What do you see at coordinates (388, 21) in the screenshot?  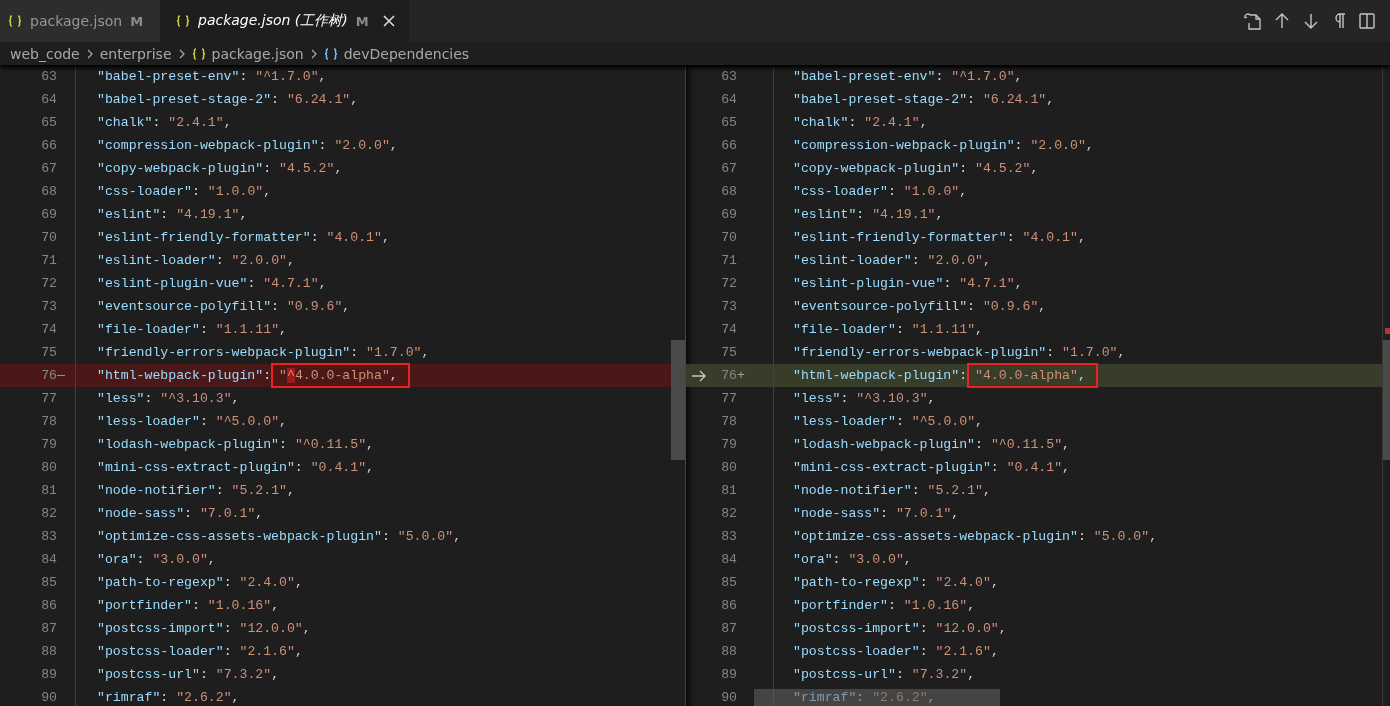 I see `close-icon` at bounding box center [388, 21].